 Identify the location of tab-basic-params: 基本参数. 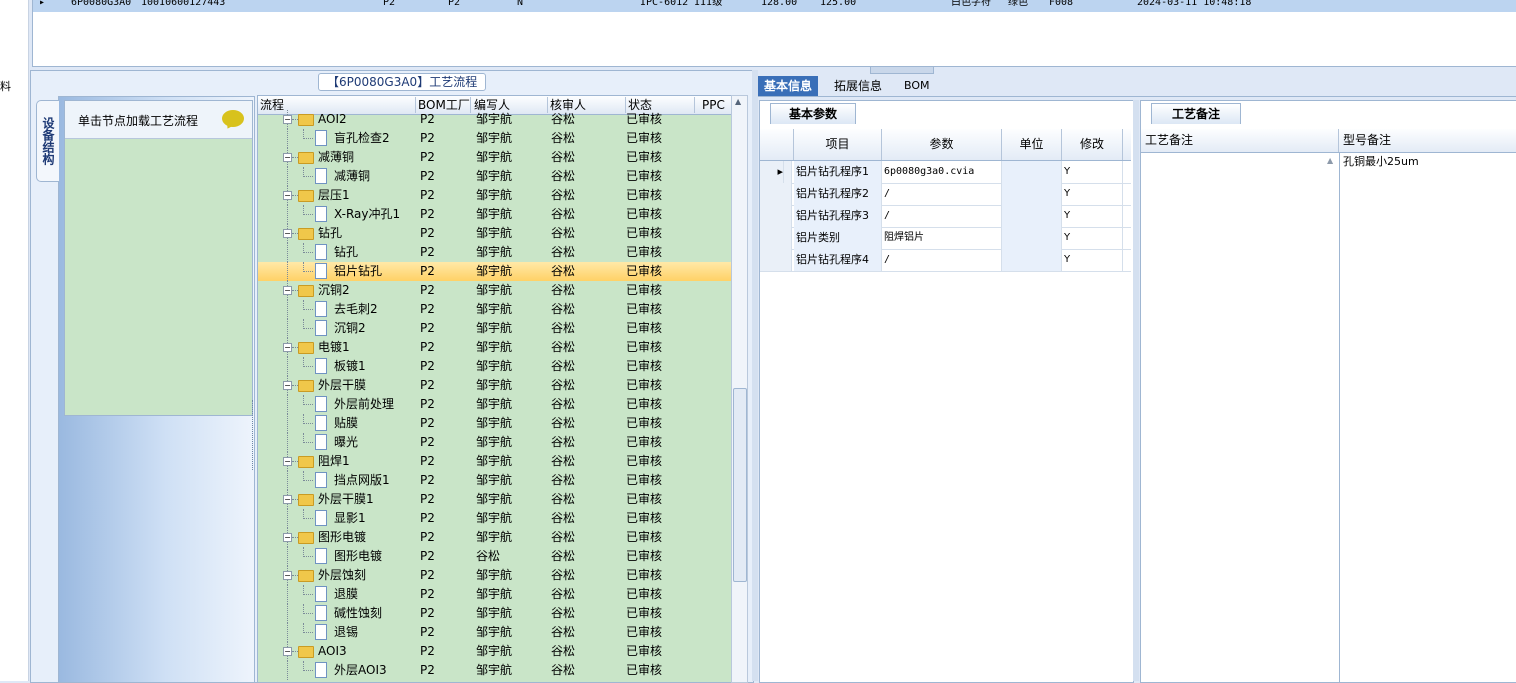
(813, 113).